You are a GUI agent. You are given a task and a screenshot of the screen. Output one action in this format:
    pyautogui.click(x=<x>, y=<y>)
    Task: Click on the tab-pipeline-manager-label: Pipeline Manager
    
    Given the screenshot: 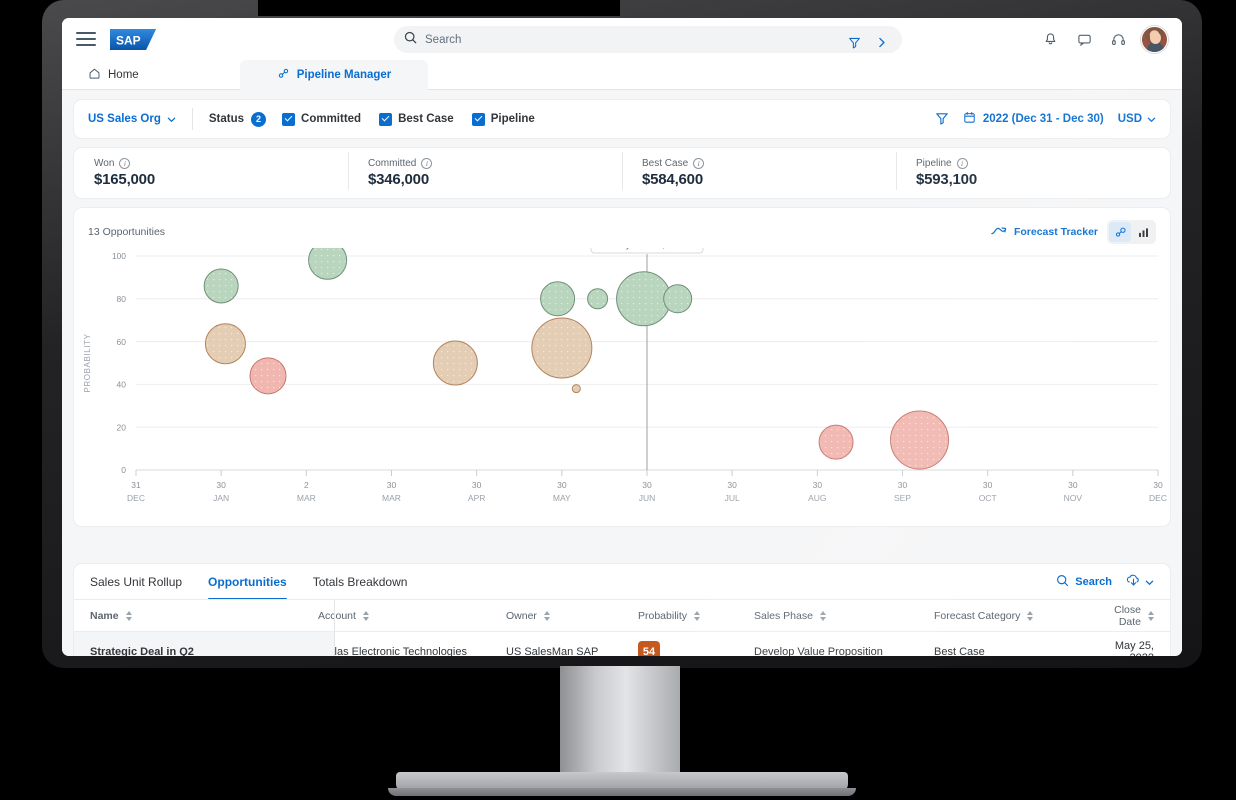 What is the action you would take?
    pyautogui.click(x=344, y=75)
    